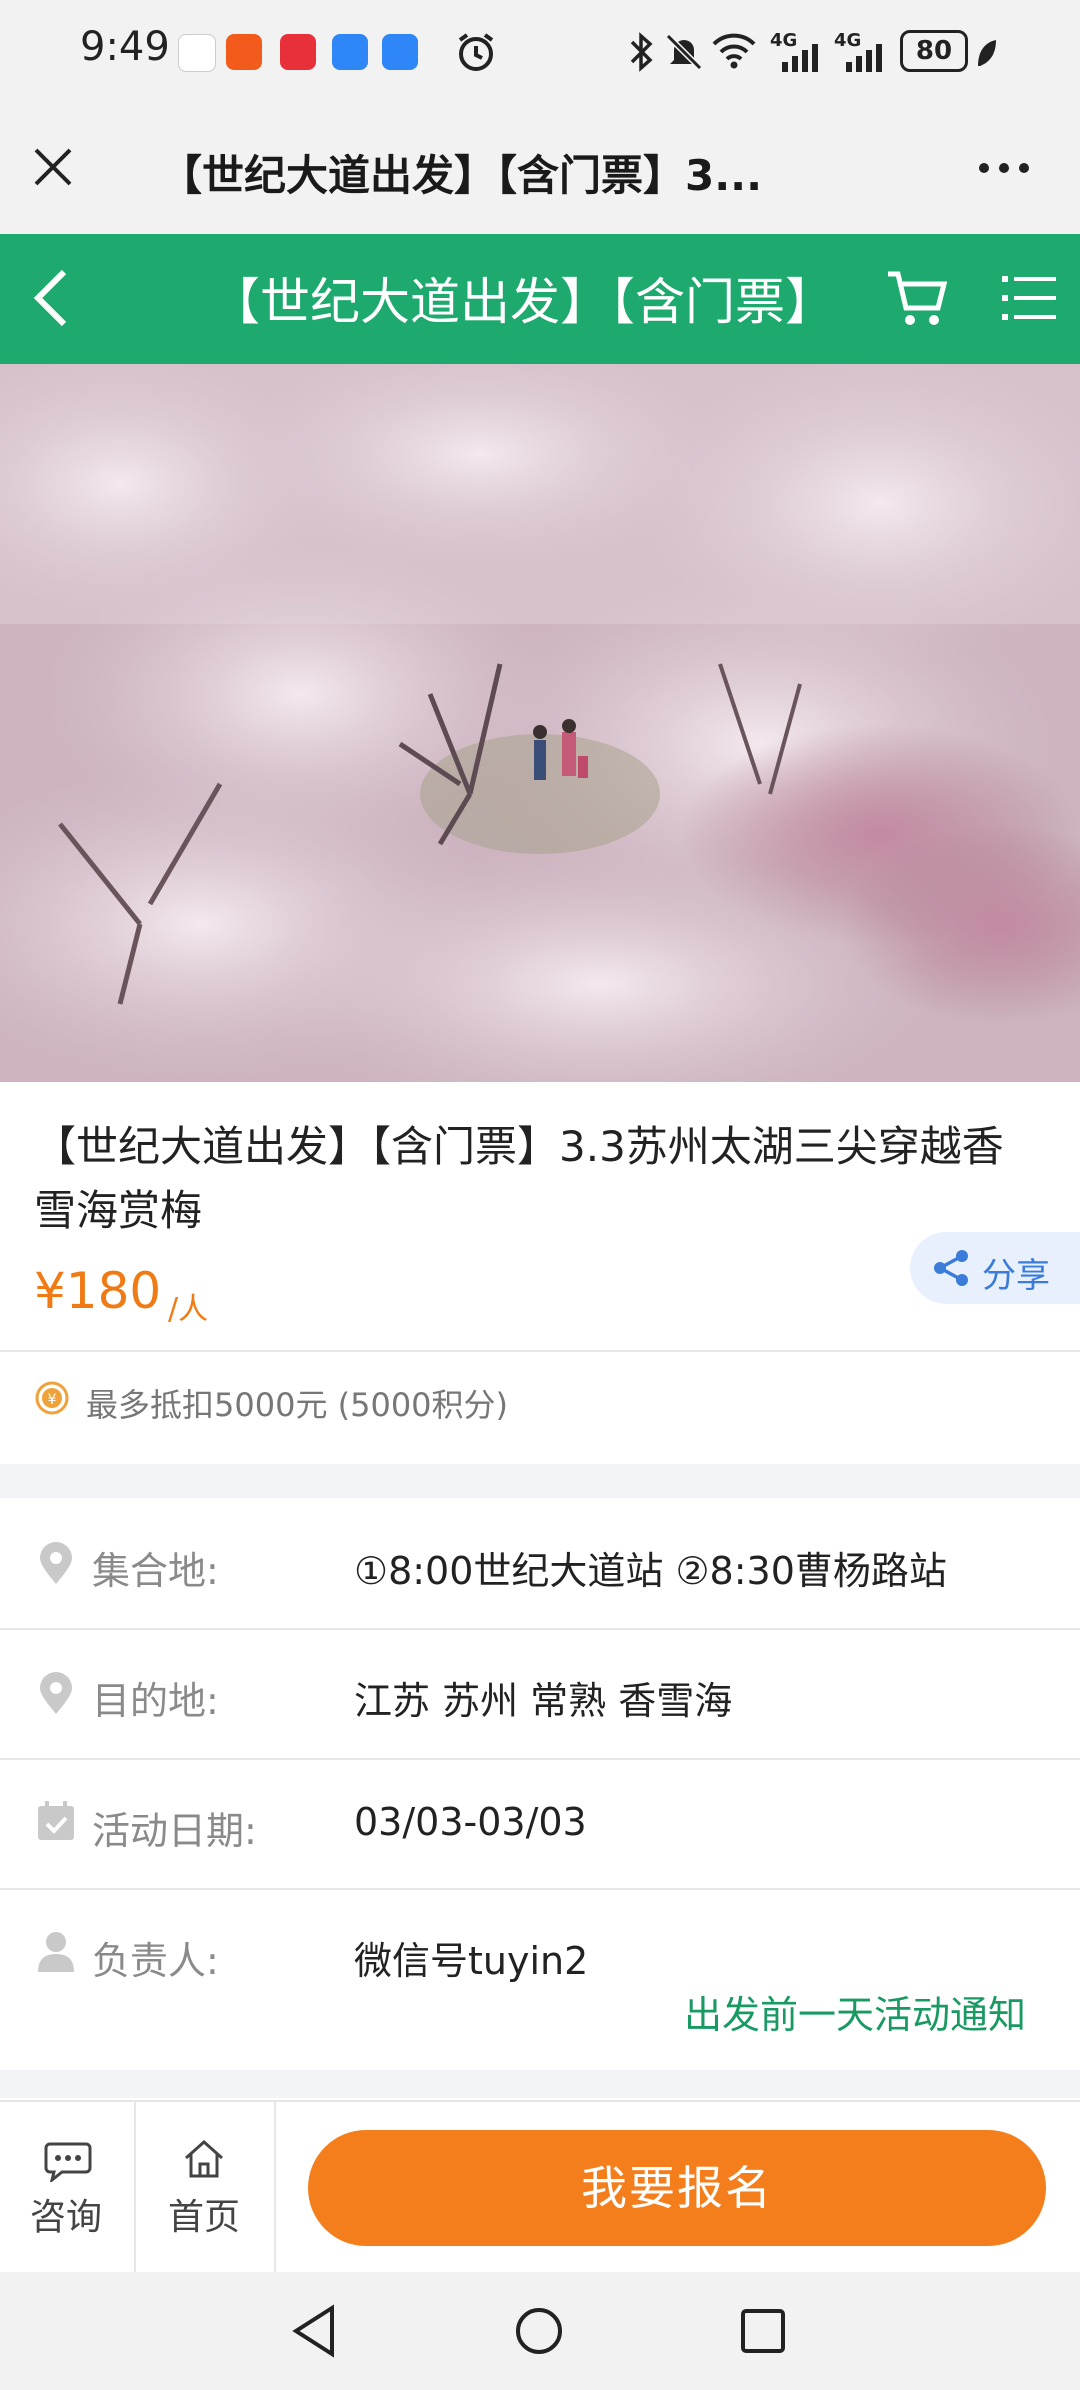 The image size is (1080, 2390). I want to click on coin-icon: ¥, so click(52, 1398).